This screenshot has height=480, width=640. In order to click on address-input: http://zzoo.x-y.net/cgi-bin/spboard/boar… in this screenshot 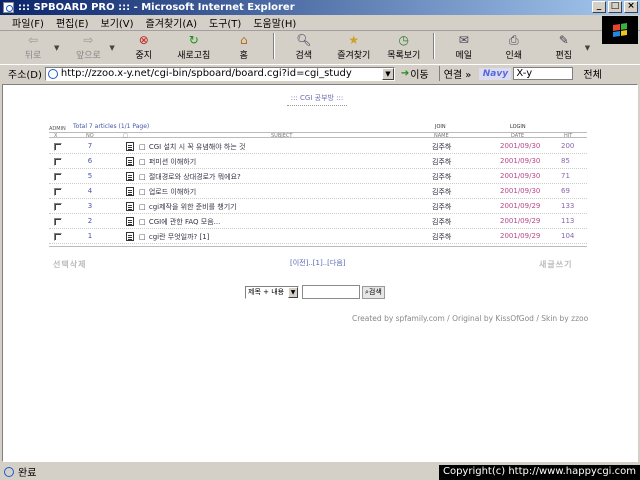, I will do `click(219, 73)`.